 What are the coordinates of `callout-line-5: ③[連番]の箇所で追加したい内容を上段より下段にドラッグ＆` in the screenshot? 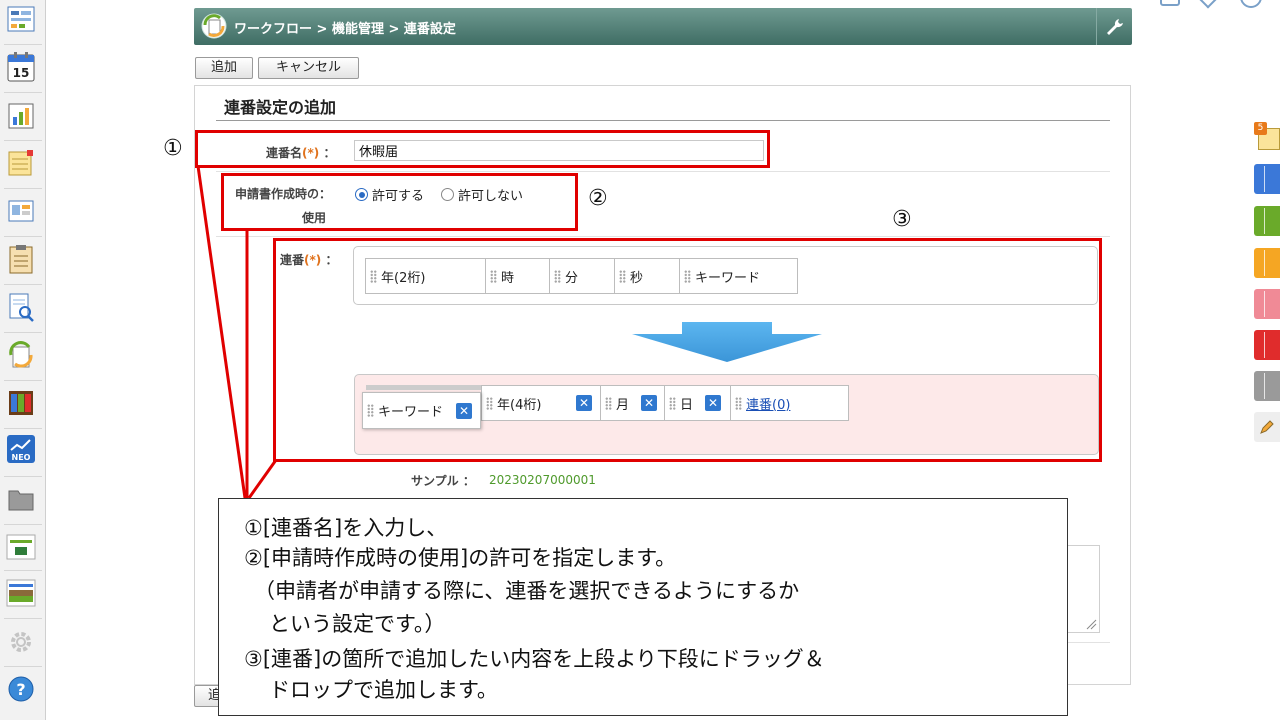 It's located at (534, 659).